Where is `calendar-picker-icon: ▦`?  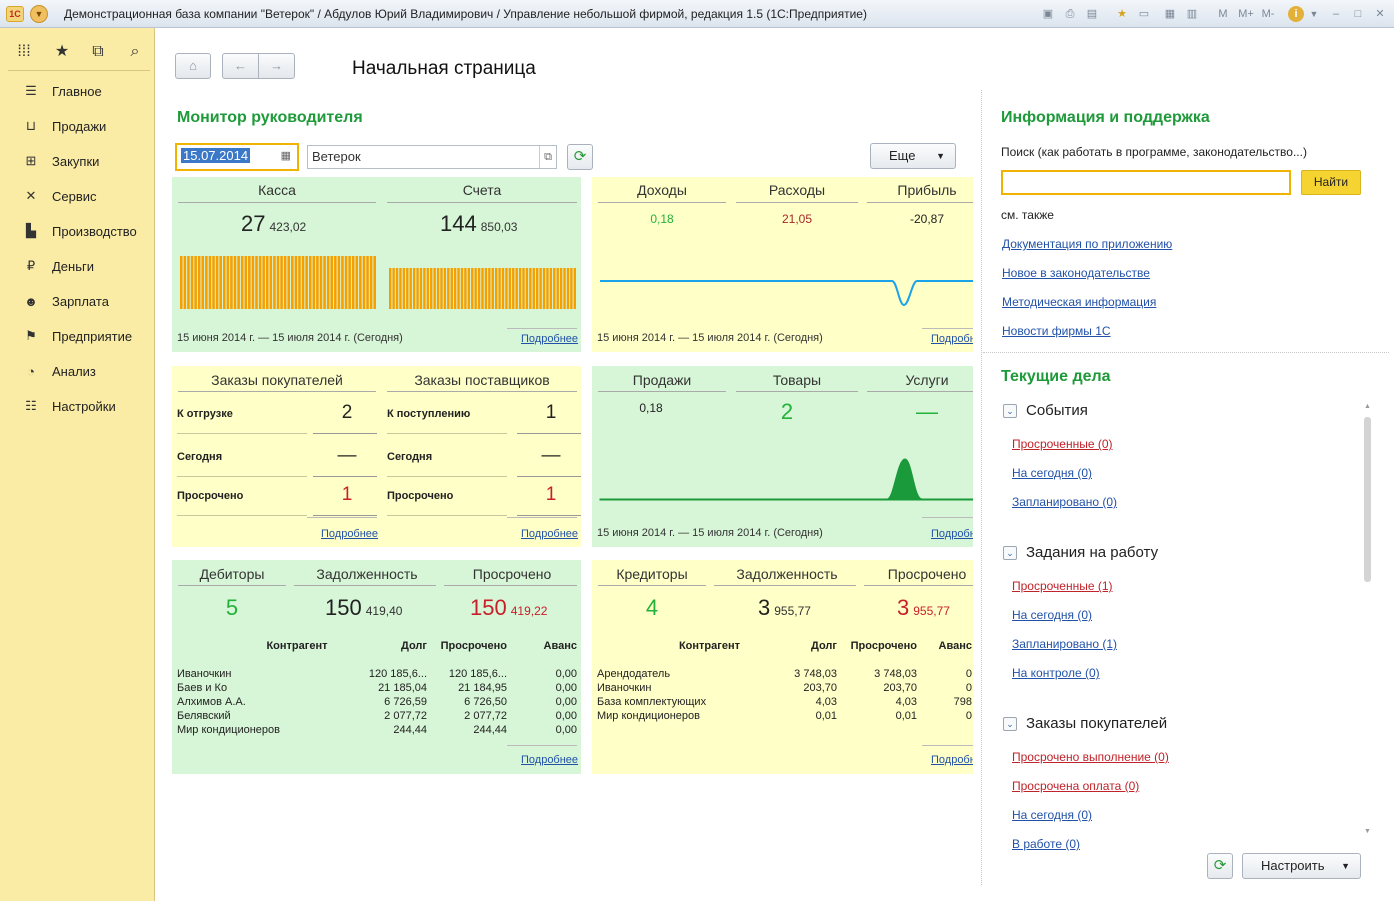
calendar-picker-icon: ▦ is located at coordinates (286, 156).